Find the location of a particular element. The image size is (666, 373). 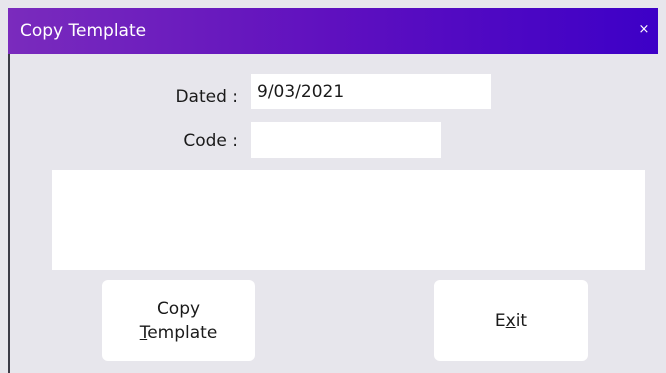

window-title: Copy Template is located at coordinates (83, 31).